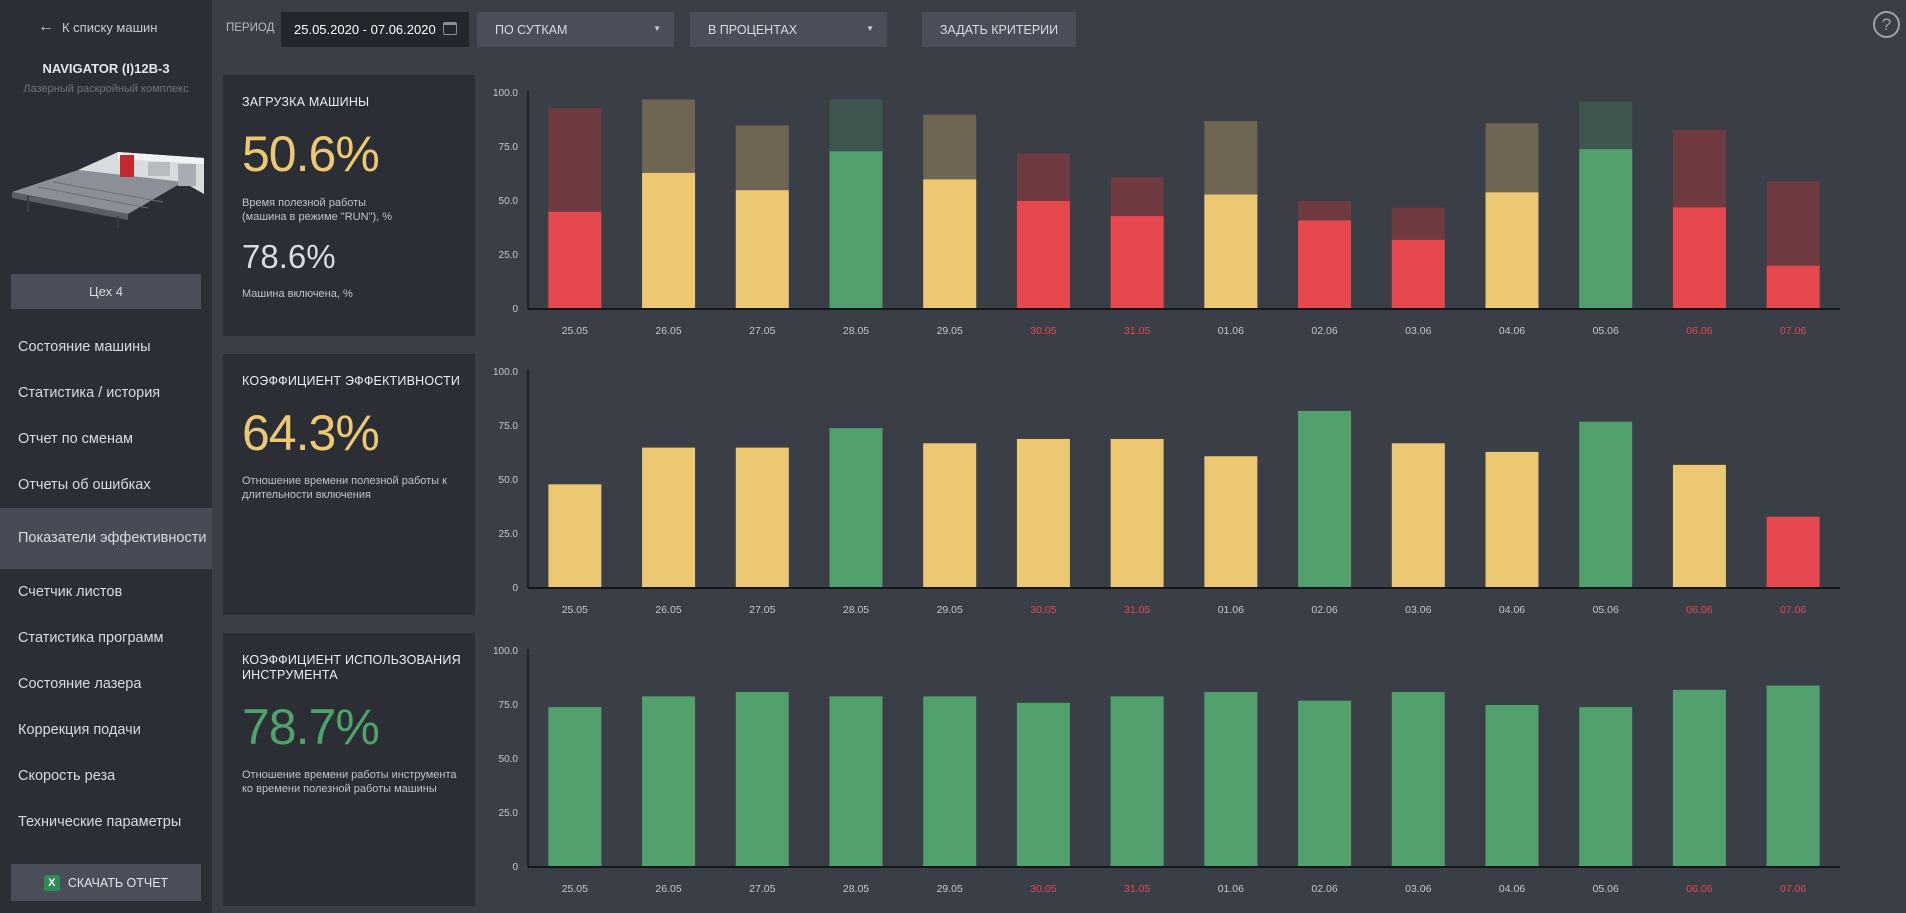 Image resolution: width=1906 pixels, height=913 pixels. What do you see at coordinates (97, 27) in the screenshot?
I see `back-to-machines-link: ← К списку машин` at bounding box center [97, 27].